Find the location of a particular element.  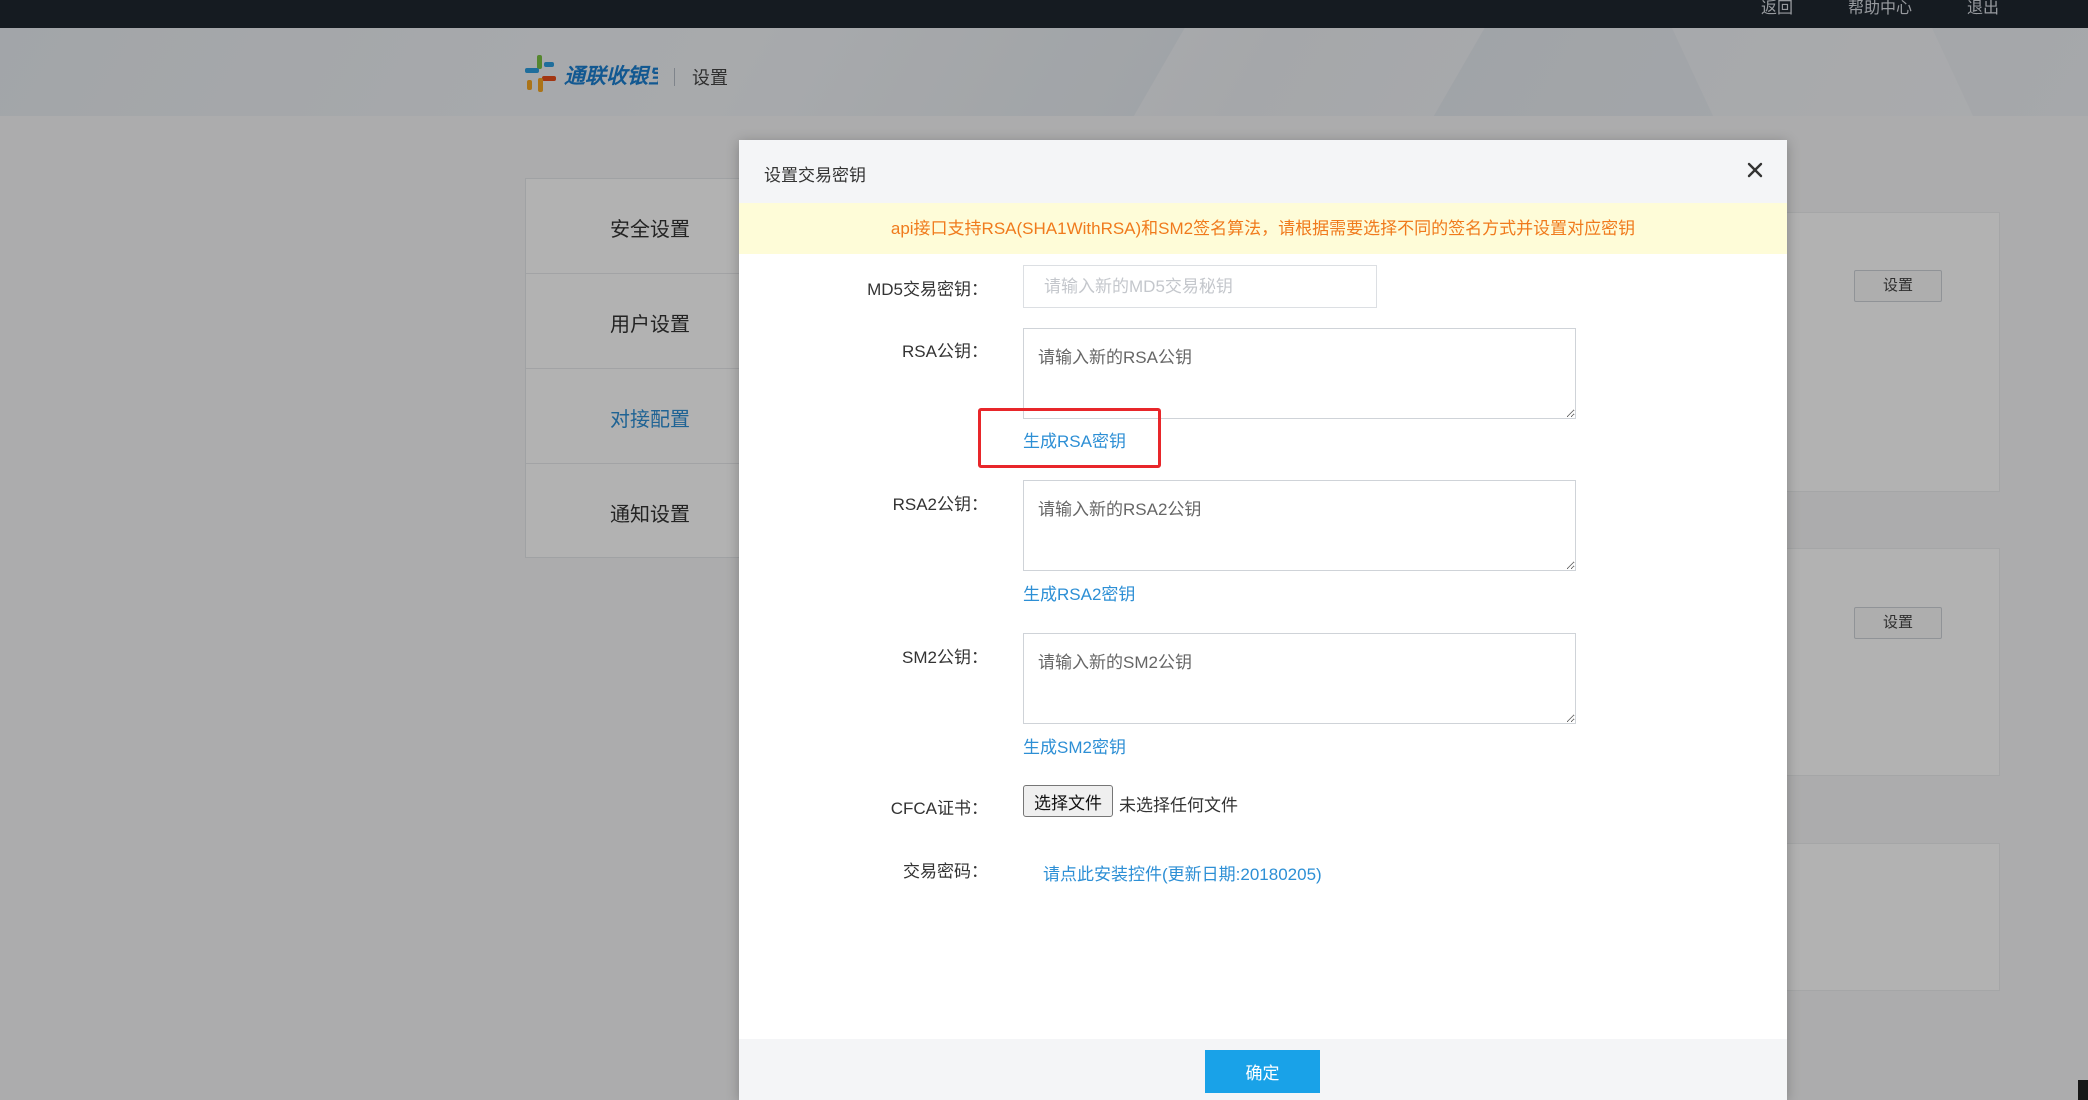

file-status-text: 未选择任何文件 is located at coordinates (1178, 805).